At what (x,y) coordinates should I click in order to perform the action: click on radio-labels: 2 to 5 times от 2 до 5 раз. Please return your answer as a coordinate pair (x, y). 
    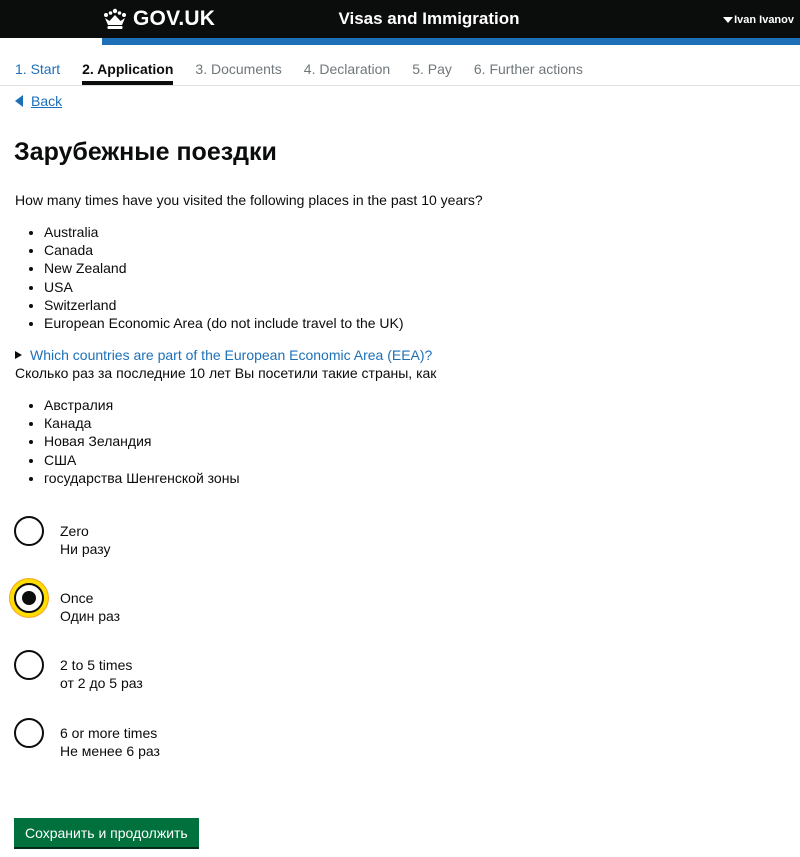
    Looking at the image, I should click on (101, 674).